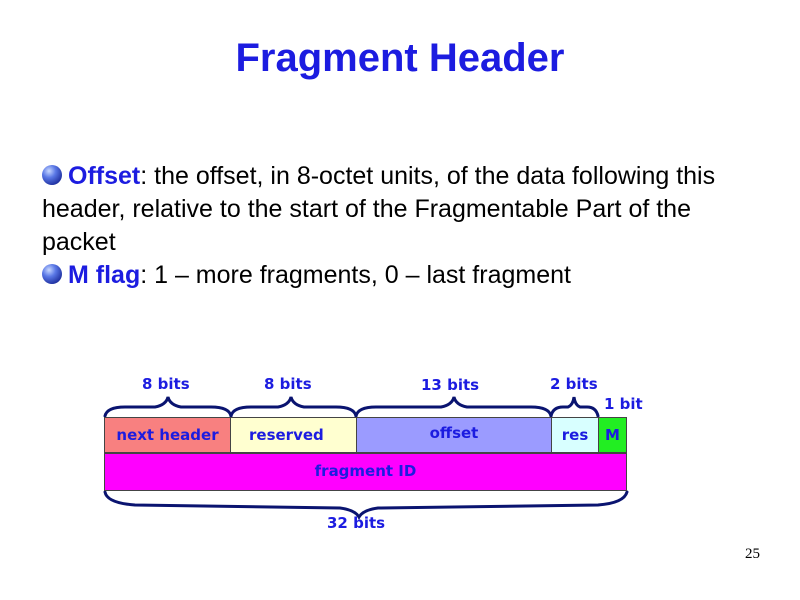 The height and width of the screenshot is (600, 800). What do you see at coordinates (168, 407) in the screenshot?
I see `brace-next-header` at bounding box center [168, 407].